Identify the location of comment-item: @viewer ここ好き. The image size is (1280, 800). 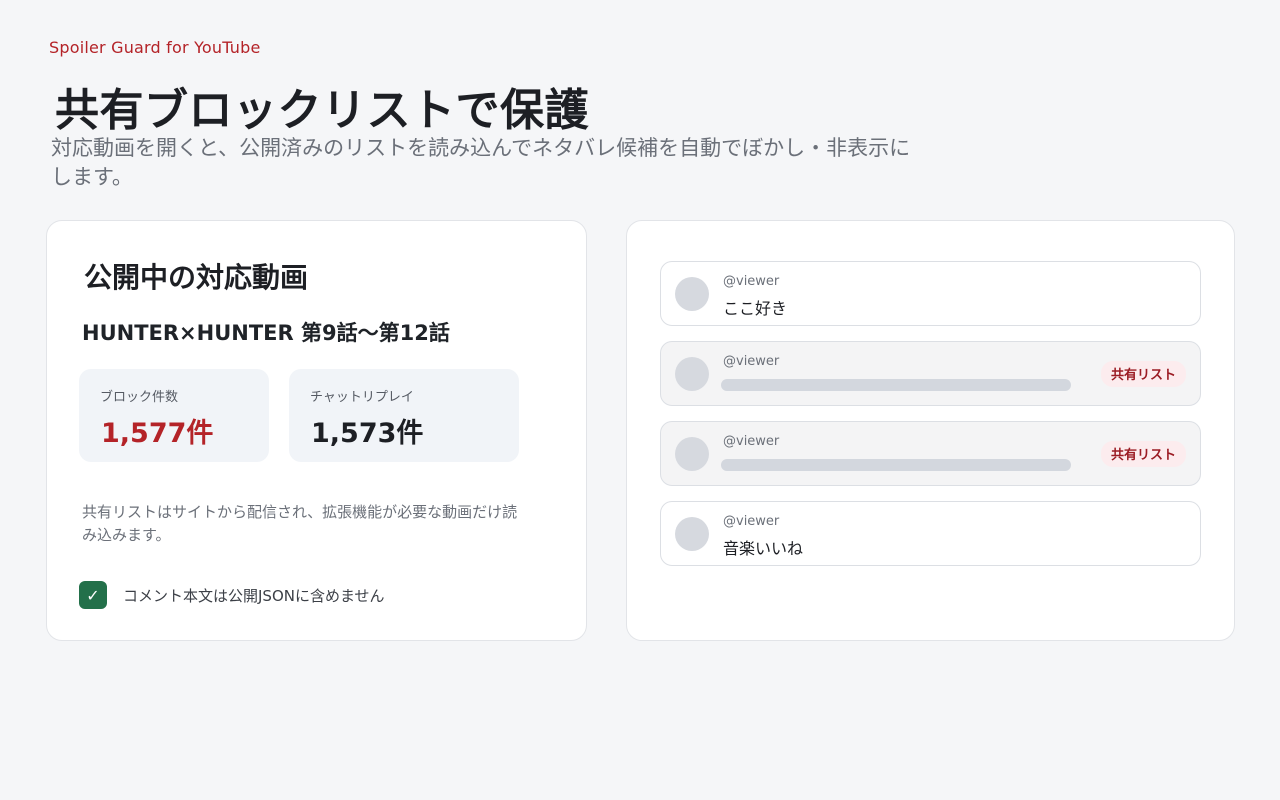
(930, 293).